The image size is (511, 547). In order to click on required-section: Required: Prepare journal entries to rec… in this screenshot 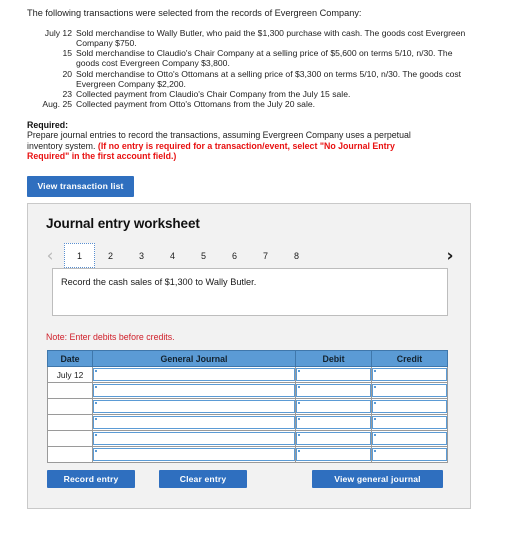, I will do `click(227, 141)`.